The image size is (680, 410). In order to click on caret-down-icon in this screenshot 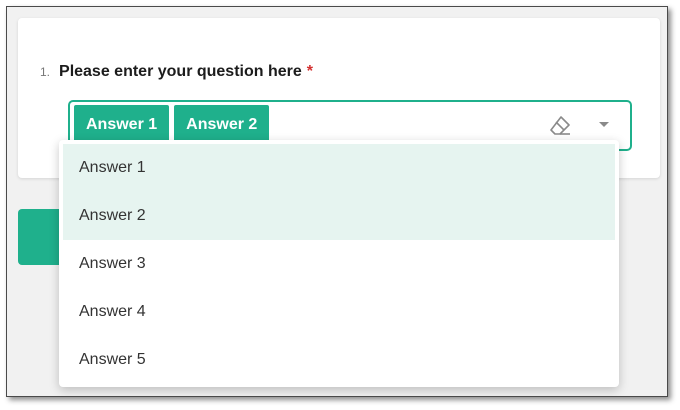, I will do `click(604, 124)`.